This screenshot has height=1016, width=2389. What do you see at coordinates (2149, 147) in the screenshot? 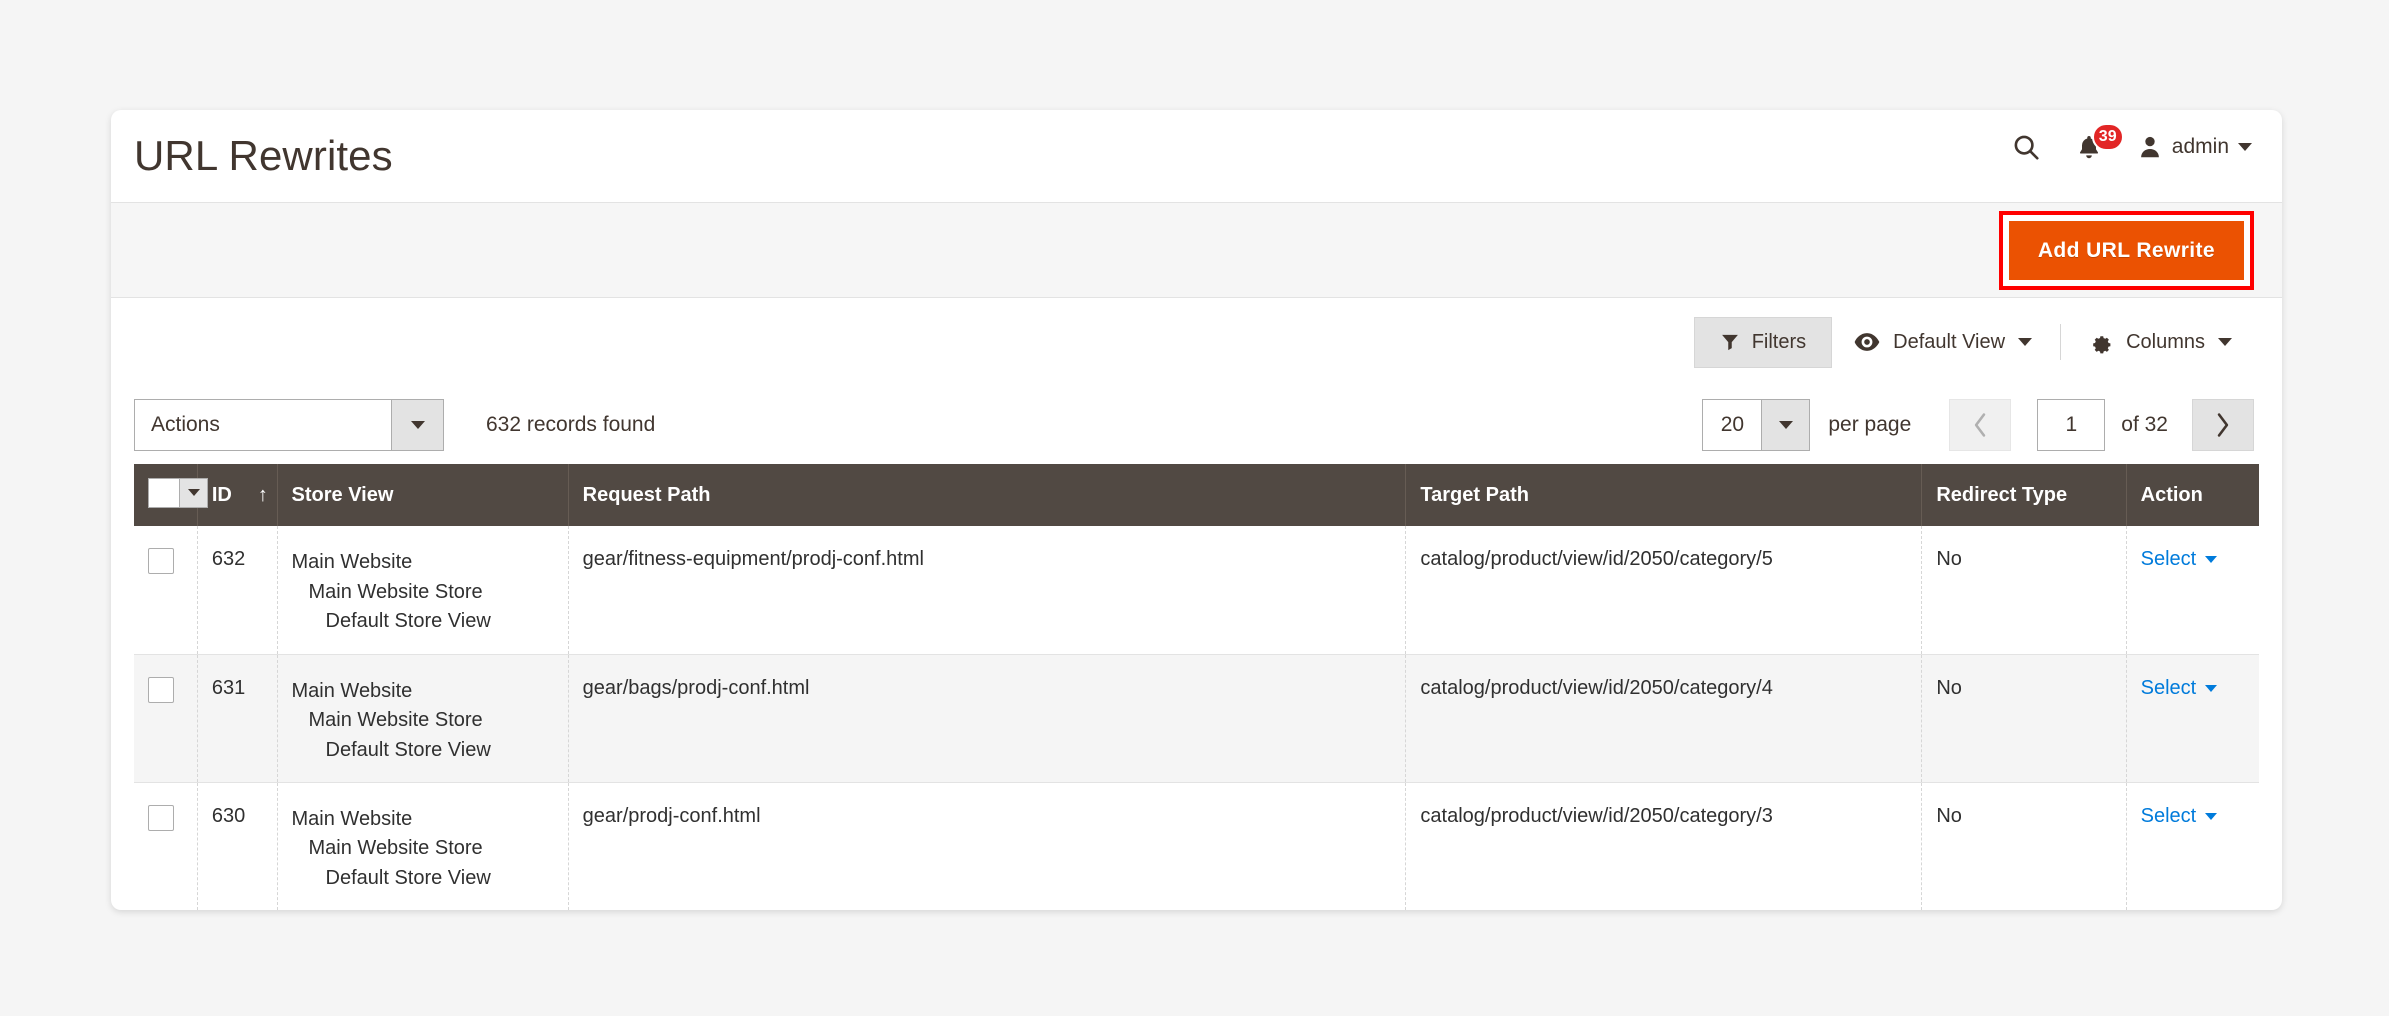
I see `user-icon` at bounding box center [2149, 147].